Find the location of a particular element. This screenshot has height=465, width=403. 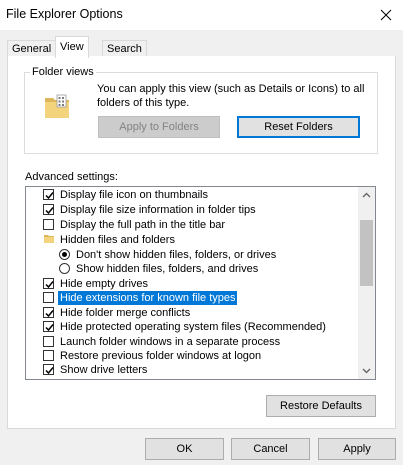

chevron-up-icon is located at coordinates (366, 195).